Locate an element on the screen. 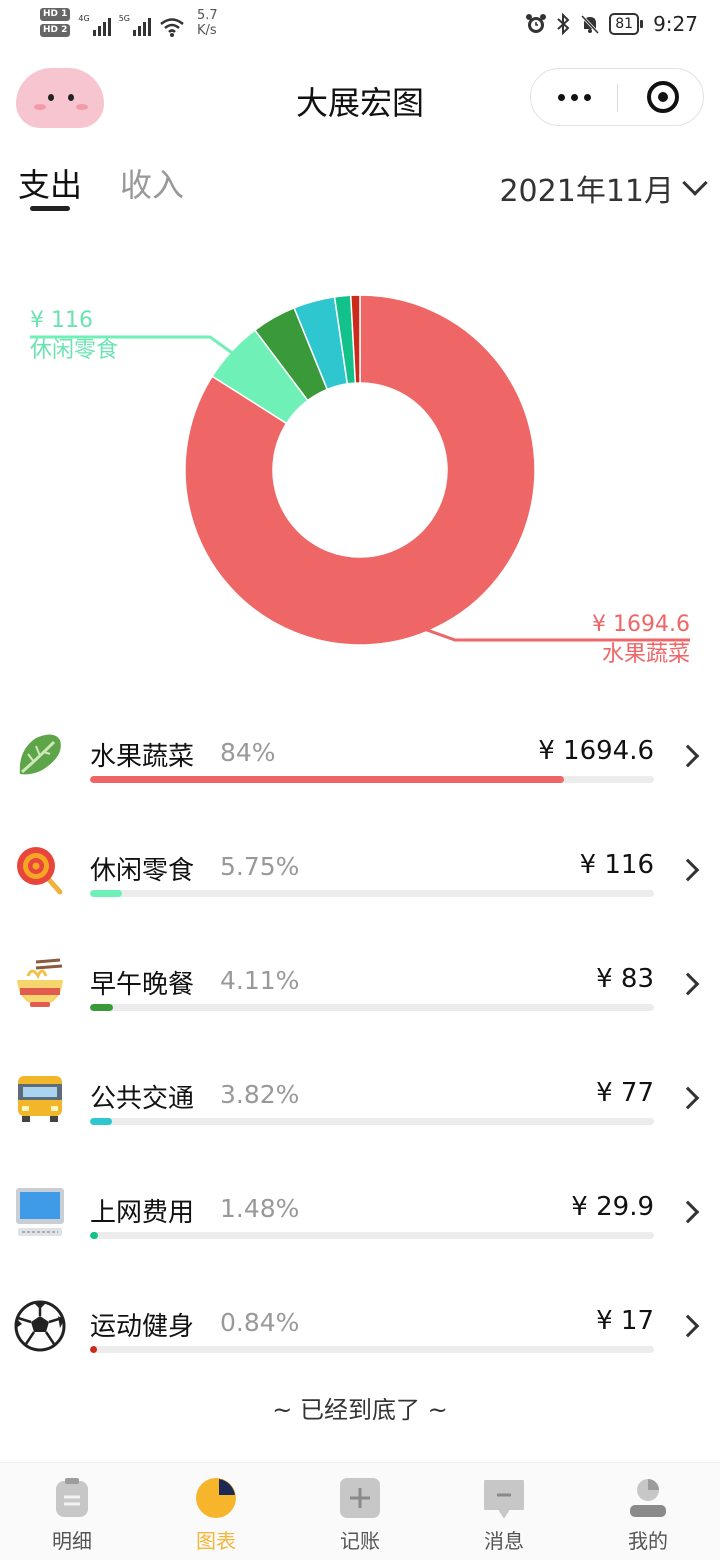 The height and width of the screenshot is (1560, 720). add-icon is located at coordinates (360, 1498).